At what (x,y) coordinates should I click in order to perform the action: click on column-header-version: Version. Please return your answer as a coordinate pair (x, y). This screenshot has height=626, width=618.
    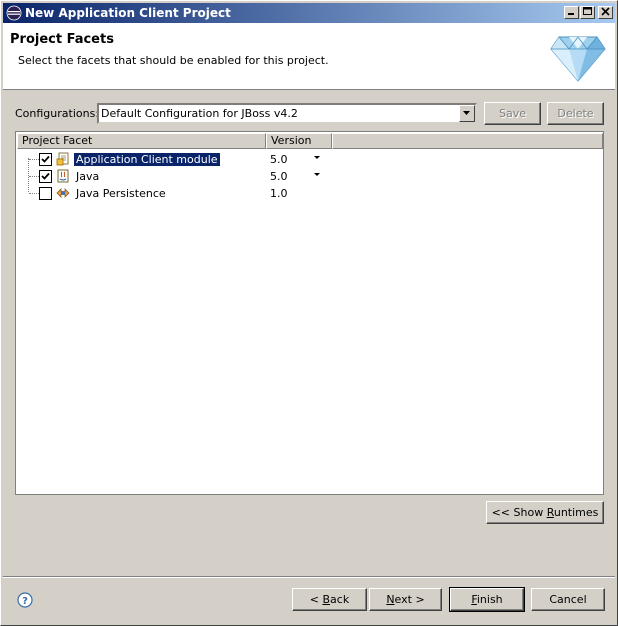
    Looking at the image, I should click on (299, 141).